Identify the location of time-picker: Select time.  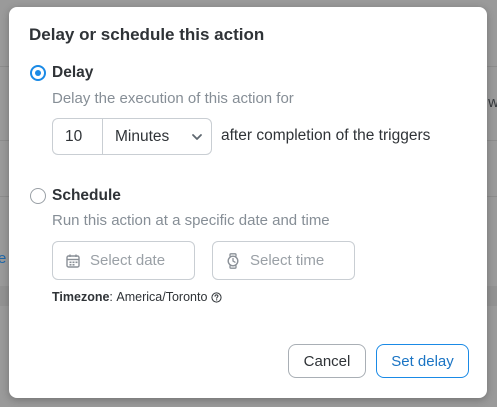
(283, 260).